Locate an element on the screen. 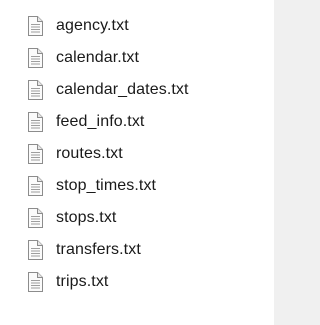  file-item-calendar-dates: calendar_dates.txt is located at coordinates (137, 90).